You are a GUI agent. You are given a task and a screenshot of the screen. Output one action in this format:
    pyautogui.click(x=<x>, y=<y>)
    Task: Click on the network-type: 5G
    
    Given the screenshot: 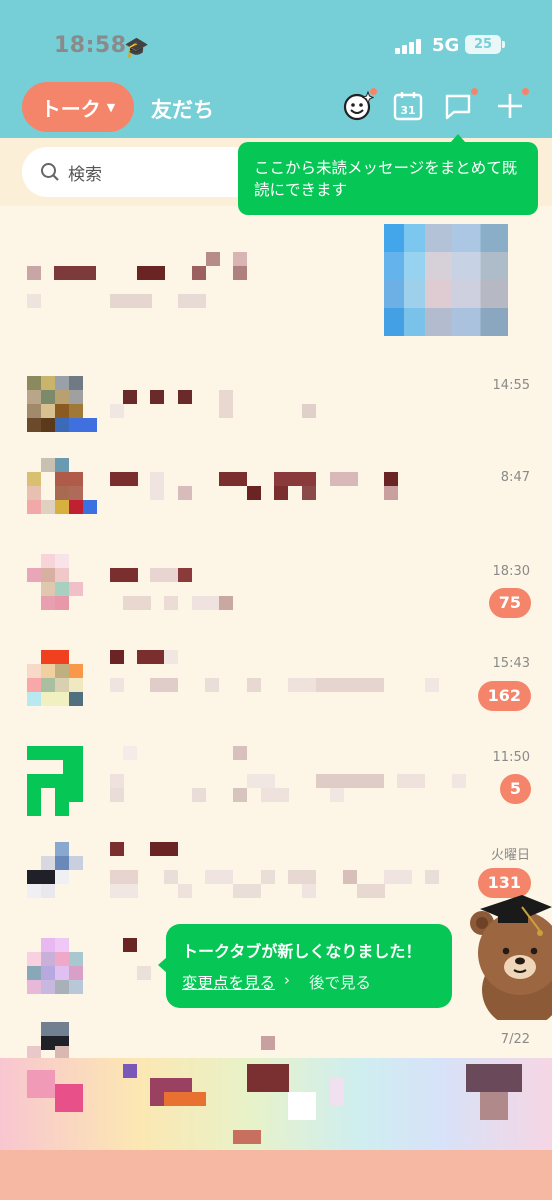 What is the action you would take?
    pyautogui.click(x=446, y=45)
    